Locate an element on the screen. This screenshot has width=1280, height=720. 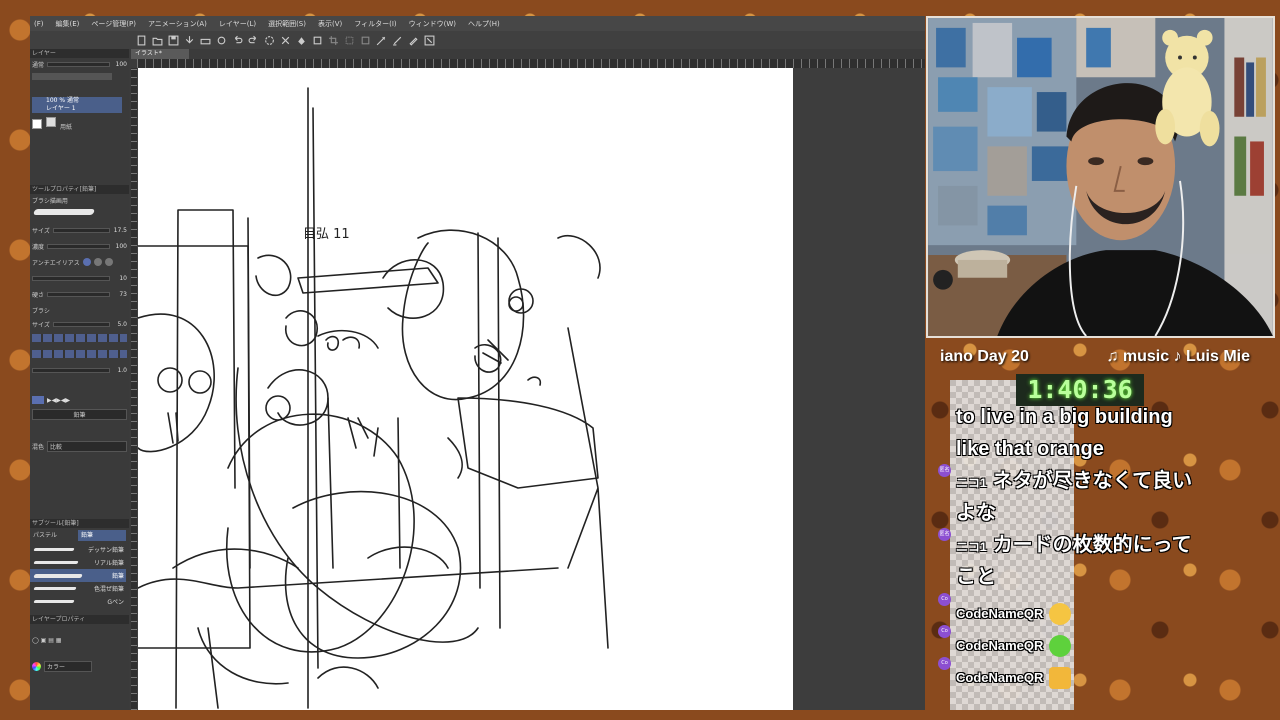
menu-item-layer: レイヤー(L) is located at coordinates (237, 24).